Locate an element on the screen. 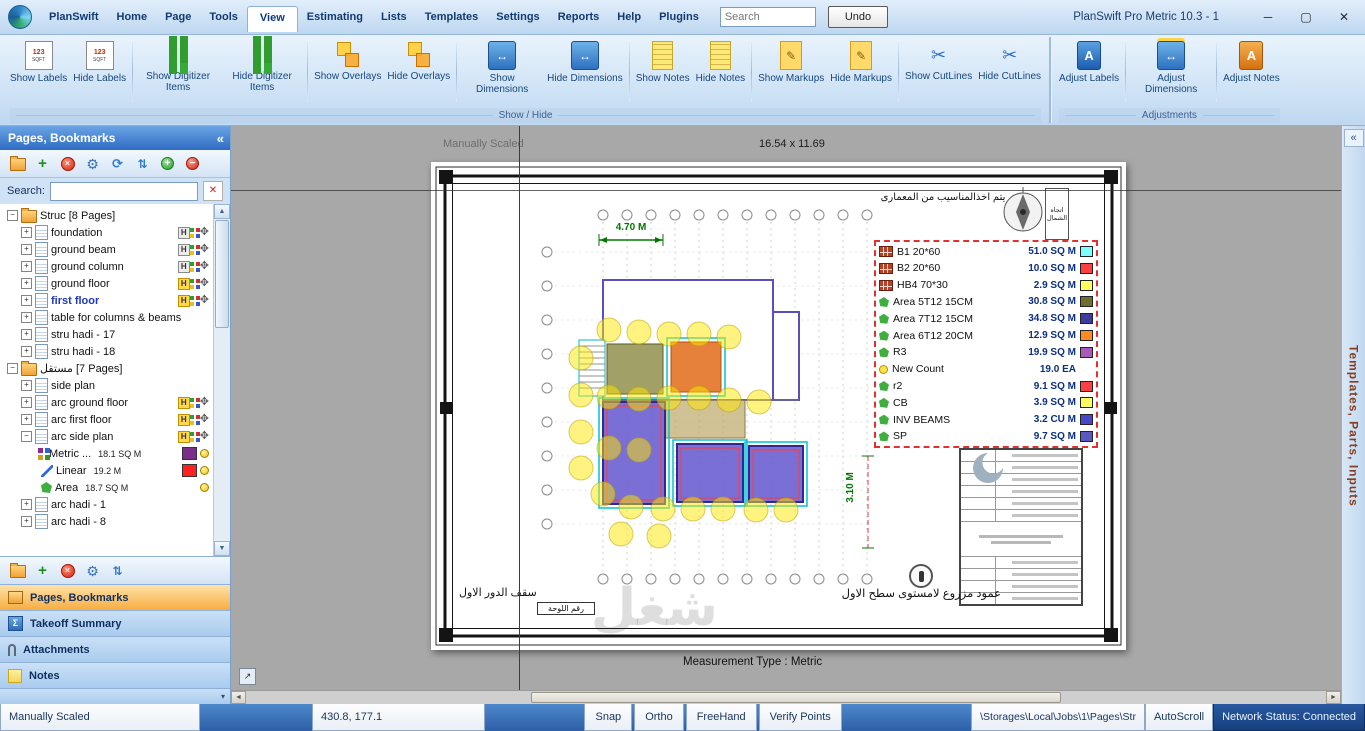 The image size is (1365, 731). tree-item-2-ground-beam: + ground beam H ✥ is located at coordinates (107, 249).